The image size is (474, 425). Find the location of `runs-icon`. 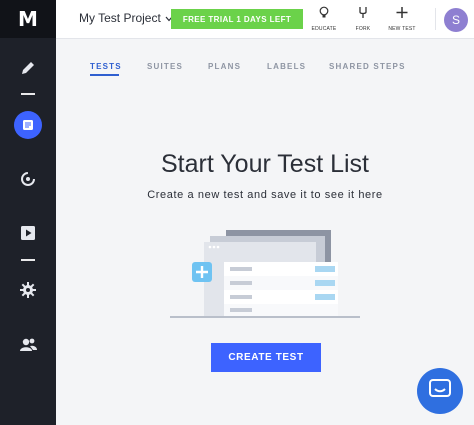

runs-icon is located at coordinates (28, 179).